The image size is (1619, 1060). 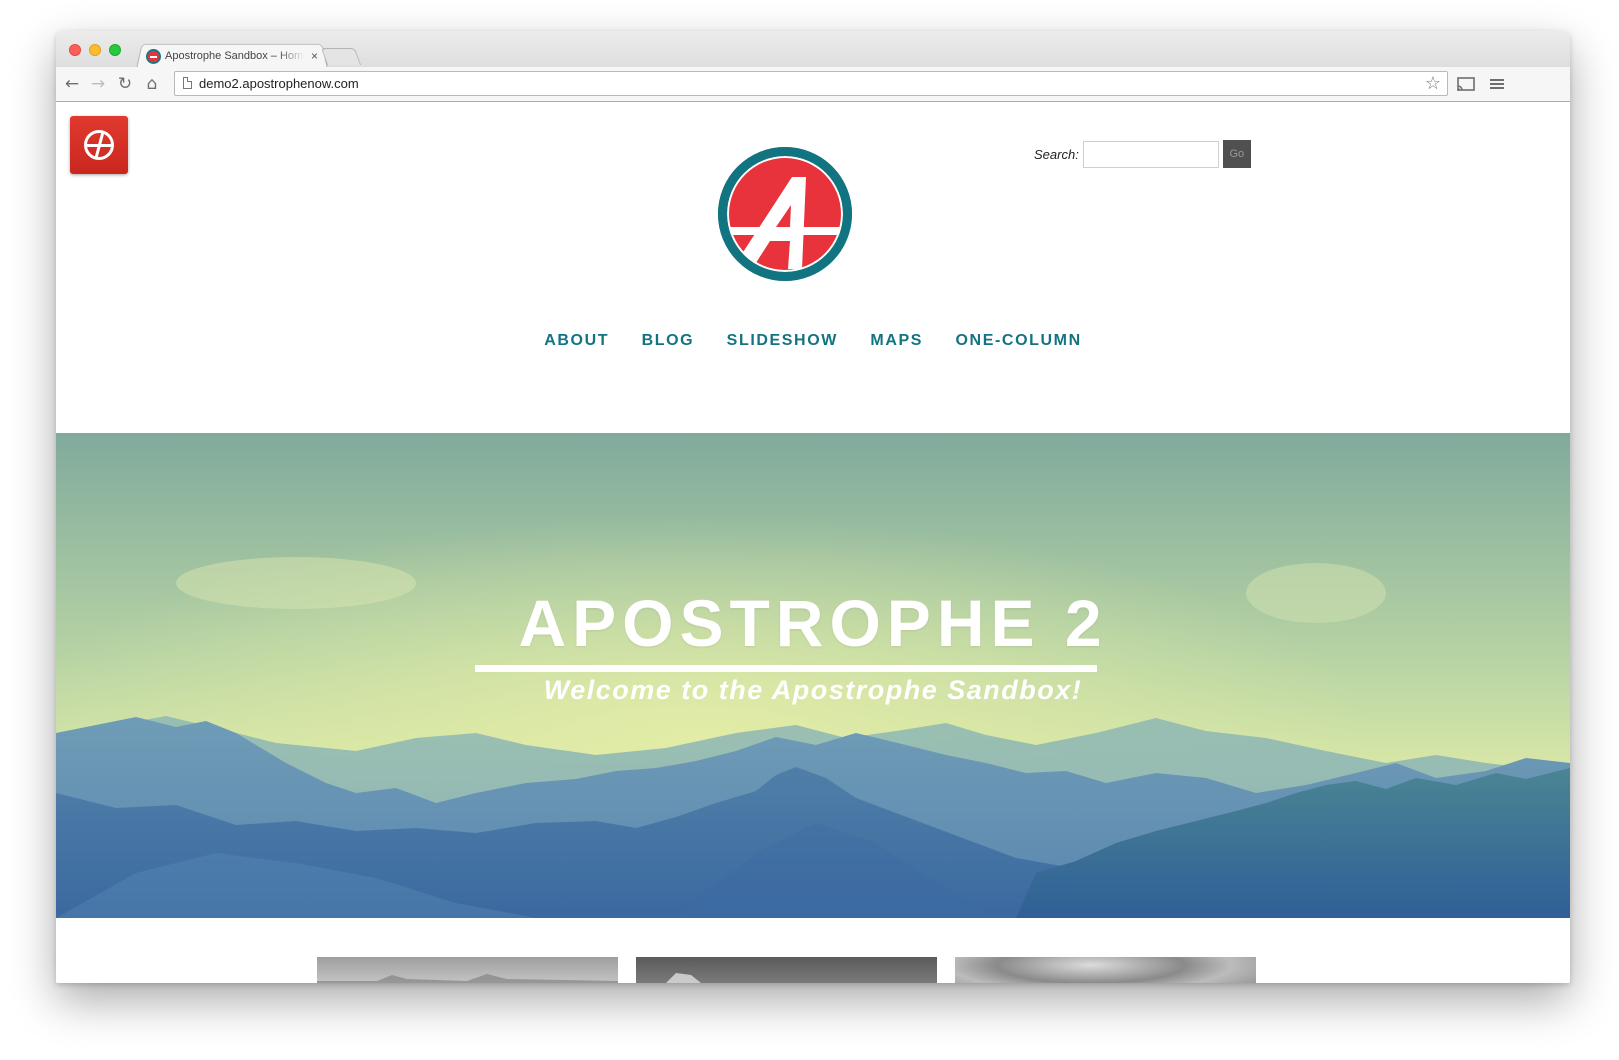 I want to click on close-window-button, so click(x=75, y=50).